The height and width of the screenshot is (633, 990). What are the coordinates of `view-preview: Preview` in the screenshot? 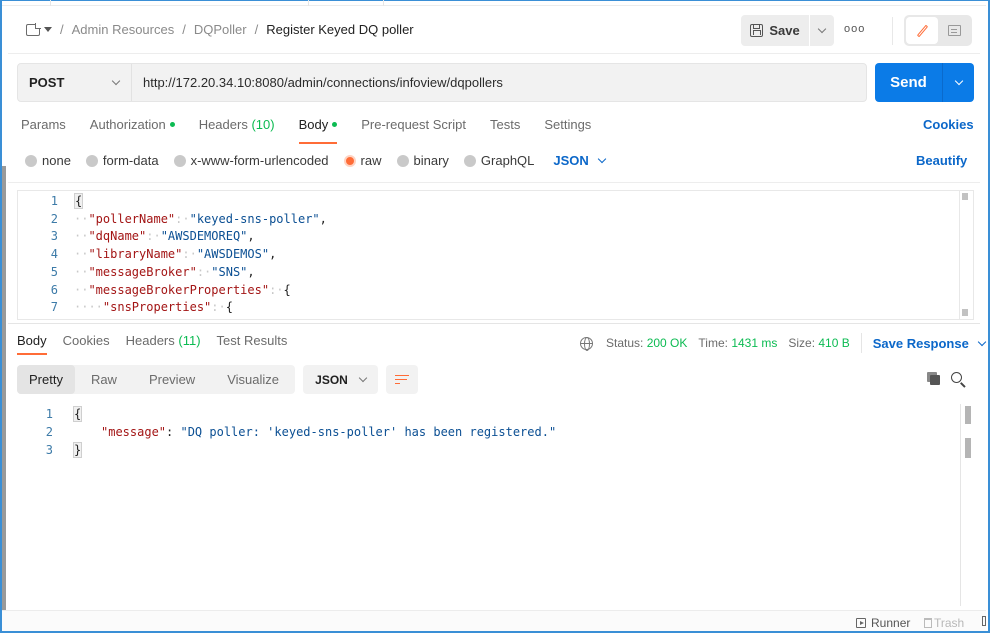 It's located at (172, 379).